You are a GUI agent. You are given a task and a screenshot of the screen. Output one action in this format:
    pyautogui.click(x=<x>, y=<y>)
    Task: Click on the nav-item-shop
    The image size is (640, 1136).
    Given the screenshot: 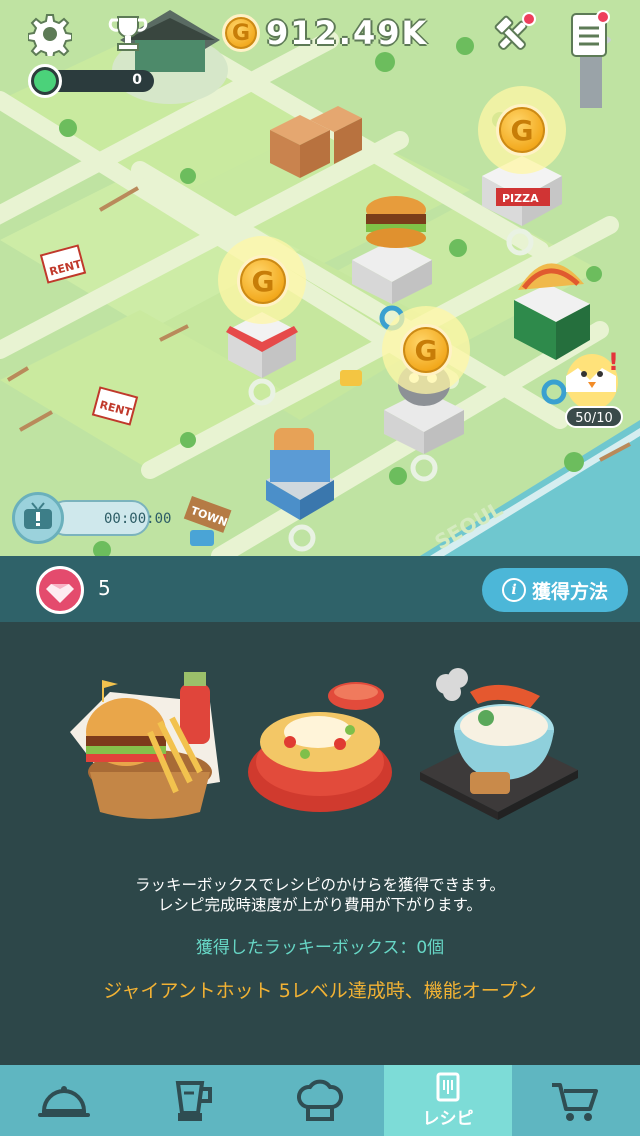 What is the action you would take?
    pyautogui.click(x=576, y=1100)
    